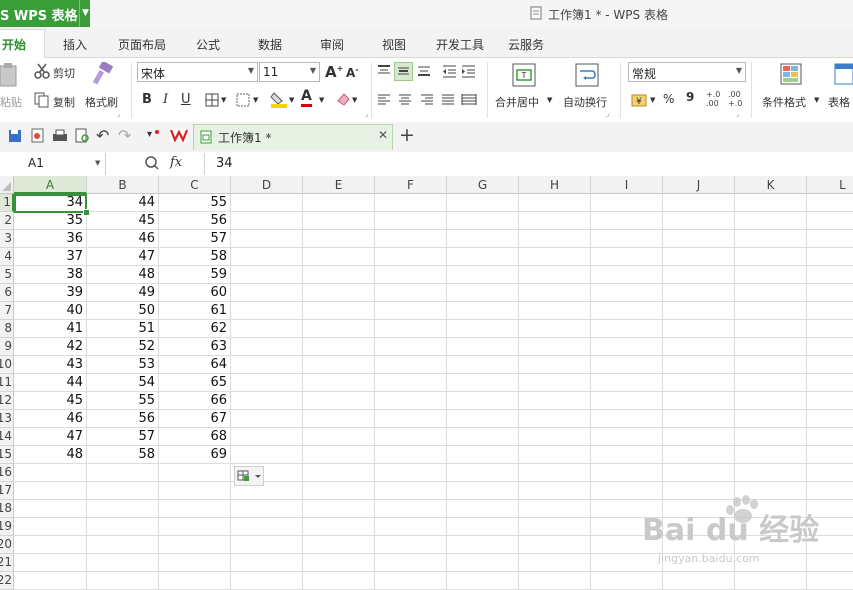  Describe the element at coordinates (195, 347) in the screenshot. I see `cell-C9: 63` at that location.